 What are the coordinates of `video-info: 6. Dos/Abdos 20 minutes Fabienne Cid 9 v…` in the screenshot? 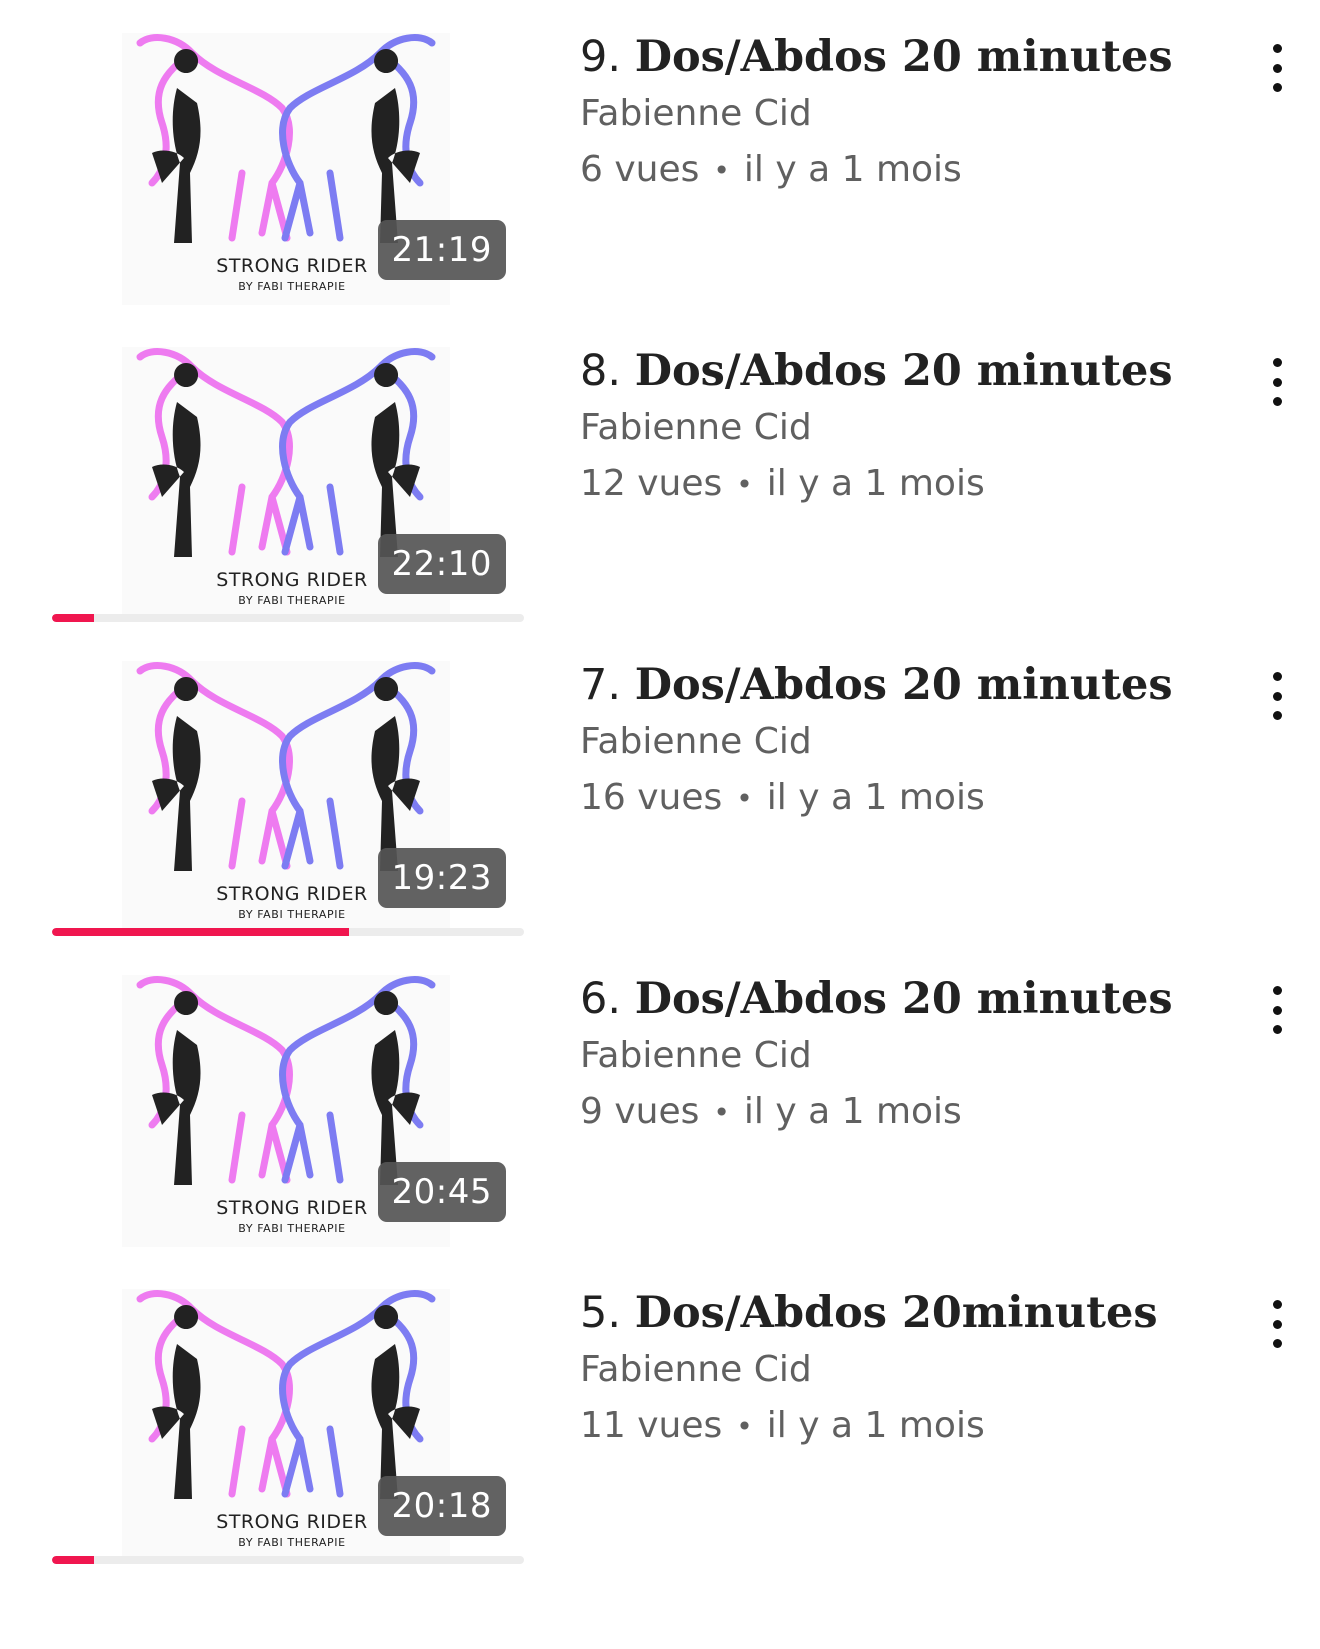 It's located at (900, 1056).